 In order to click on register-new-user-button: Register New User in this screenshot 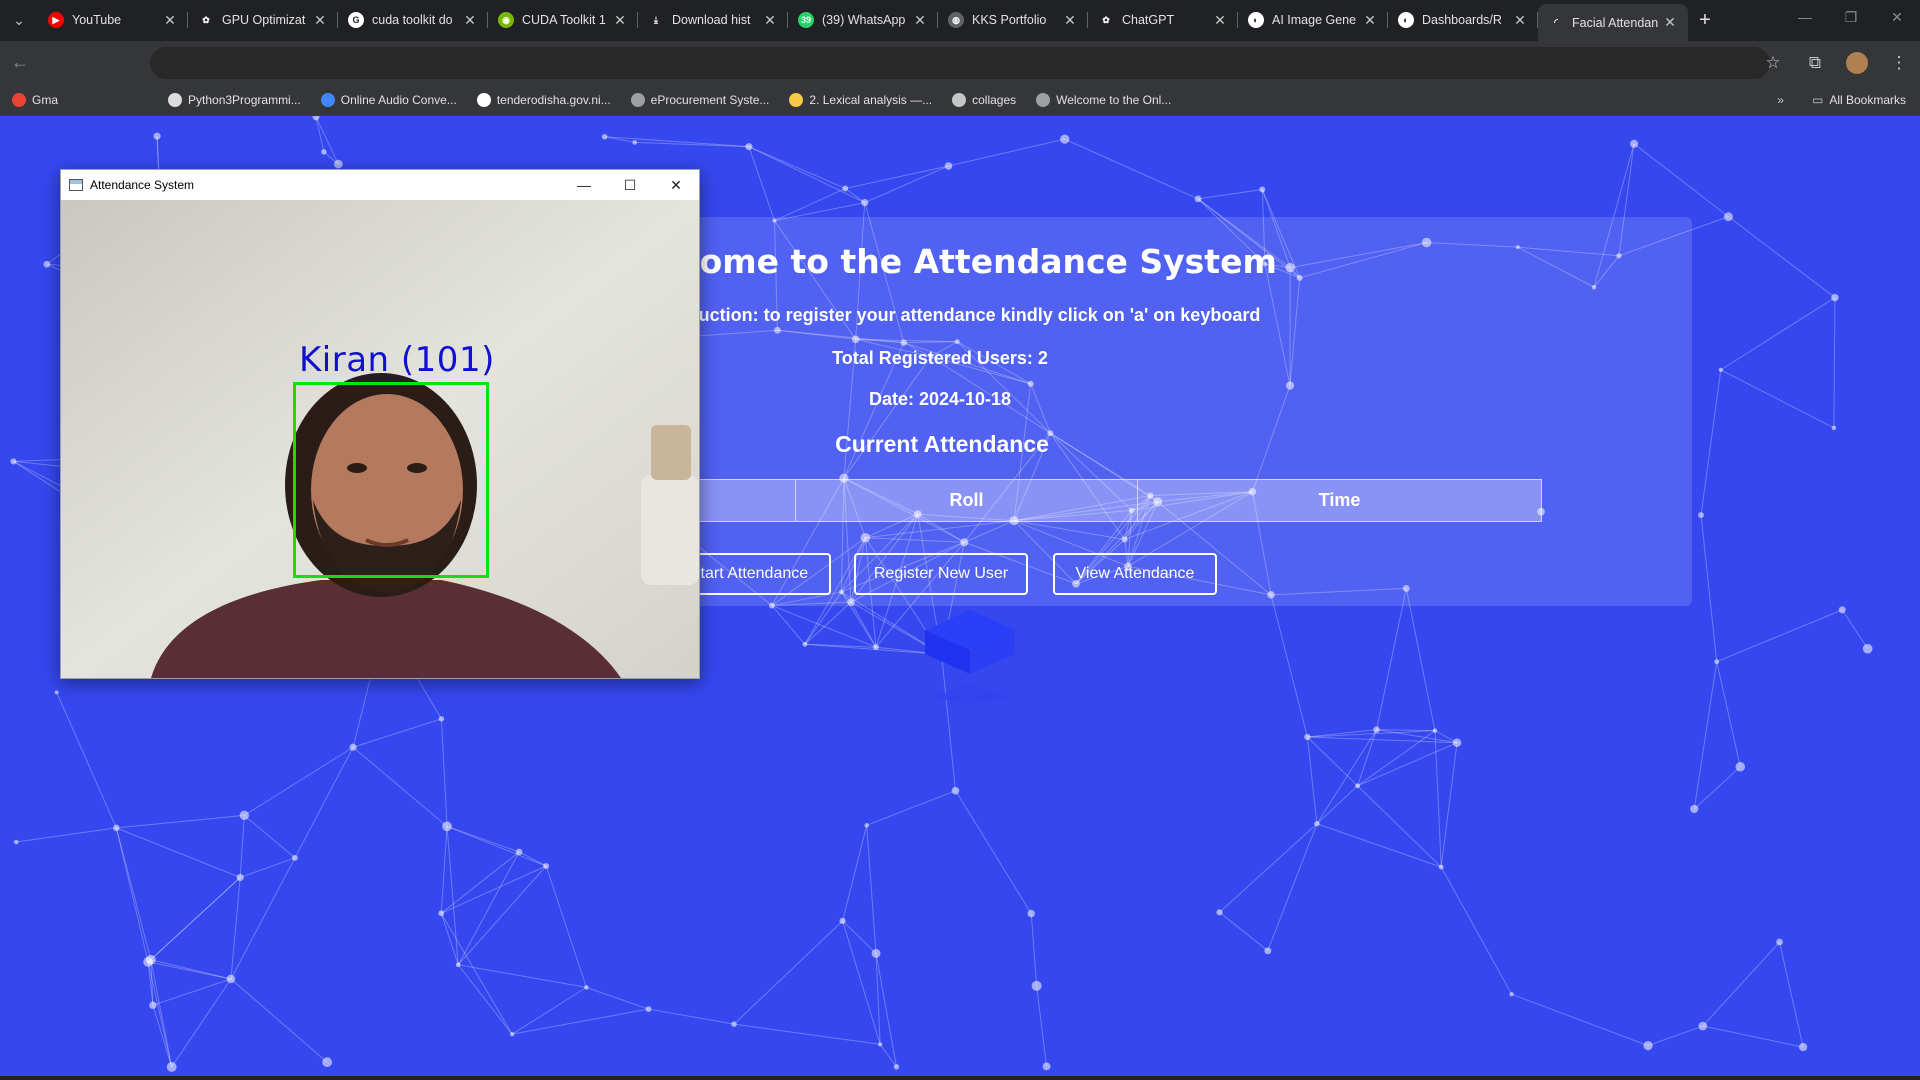, I will do `click(941, 574)`.